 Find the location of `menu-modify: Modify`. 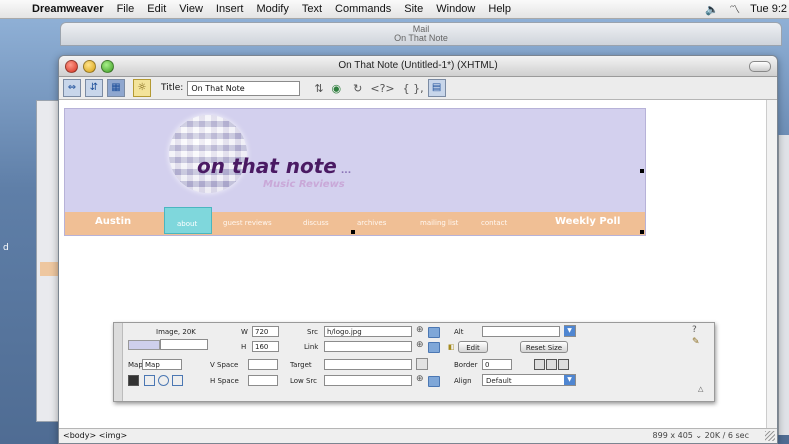

menu-modify: Modify is located at coordinates (272, 9).